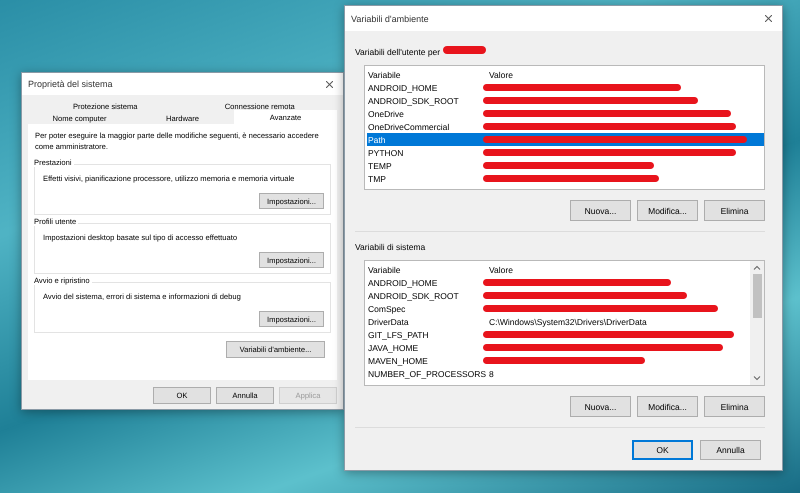  What do you see at coordinates (757, 378) in the screenshot?
I see `scroll-down-icon` at bounding box center [757, 378].